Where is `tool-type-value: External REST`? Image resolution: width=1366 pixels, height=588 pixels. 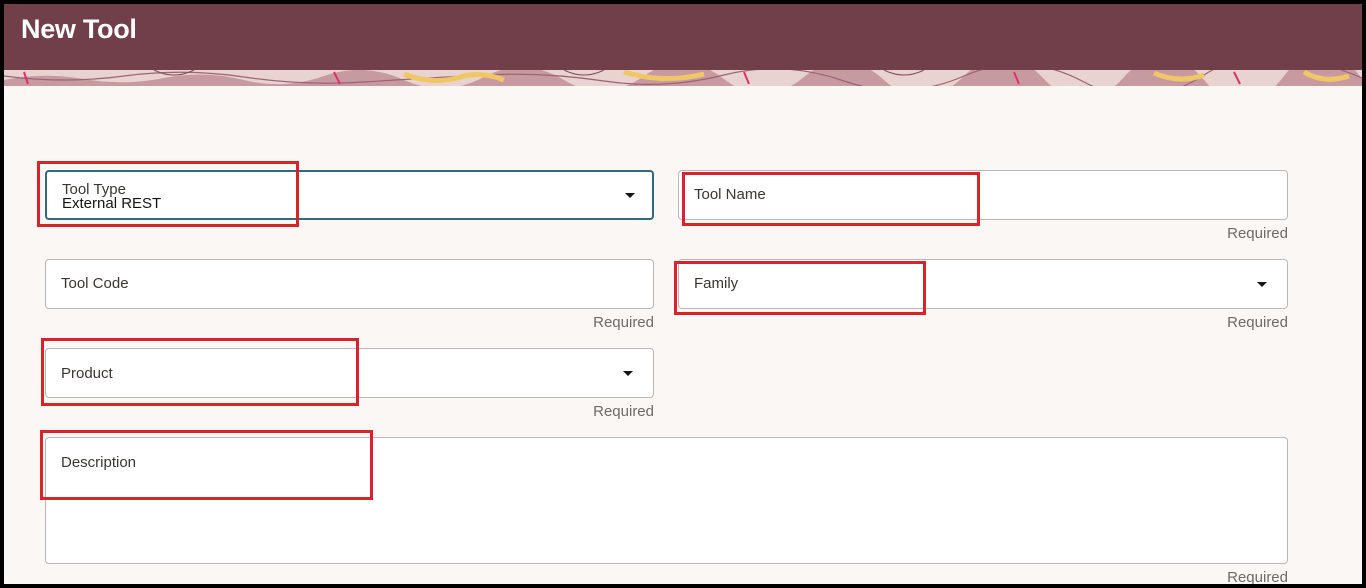 tool-type-value: External REST is located at coordinates (112, 203).